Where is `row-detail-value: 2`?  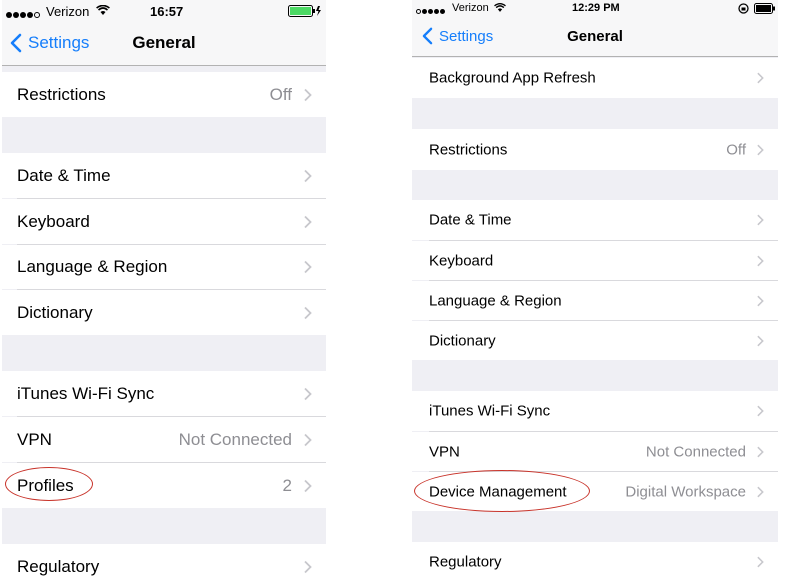
row-detail-value: 2 is located at coordinates (287, 485).